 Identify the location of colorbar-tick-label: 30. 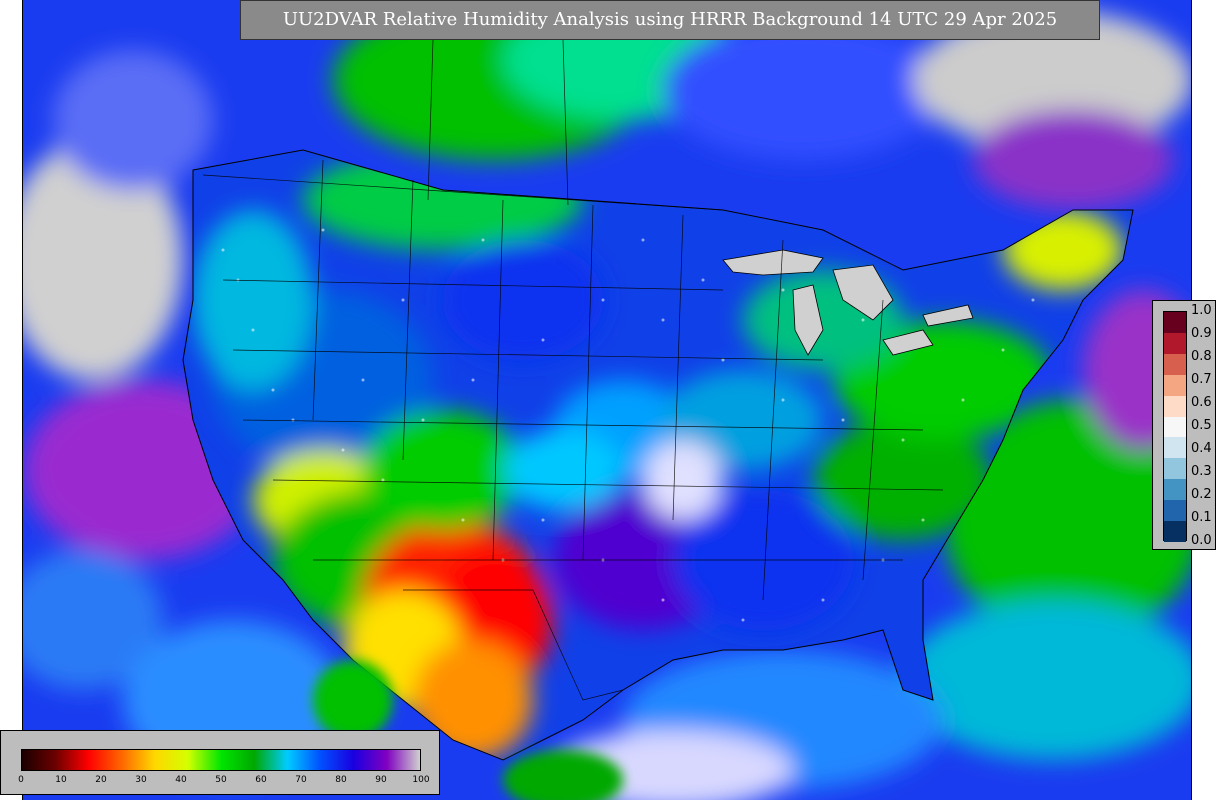
(141, 780).